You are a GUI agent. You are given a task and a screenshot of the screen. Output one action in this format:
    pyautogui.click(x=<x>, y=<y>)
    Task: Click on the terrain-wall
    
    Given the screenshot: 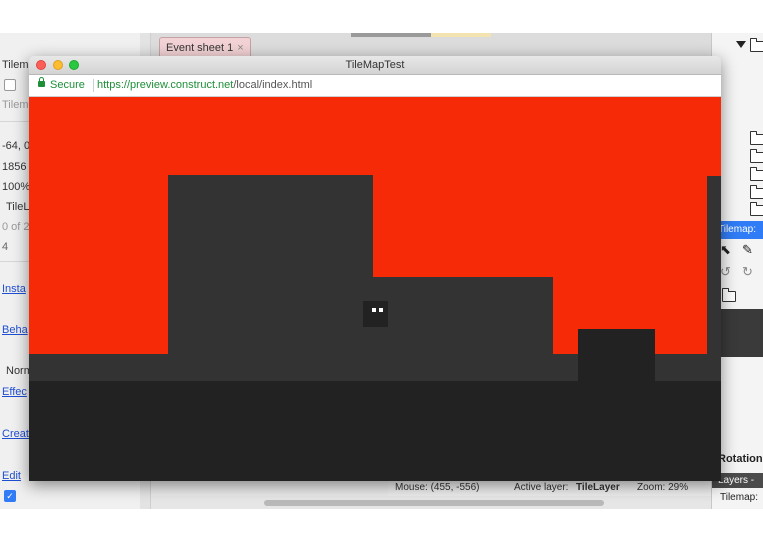 What is the action you would take?
    pyautogui.click(x=714, y=280)
    